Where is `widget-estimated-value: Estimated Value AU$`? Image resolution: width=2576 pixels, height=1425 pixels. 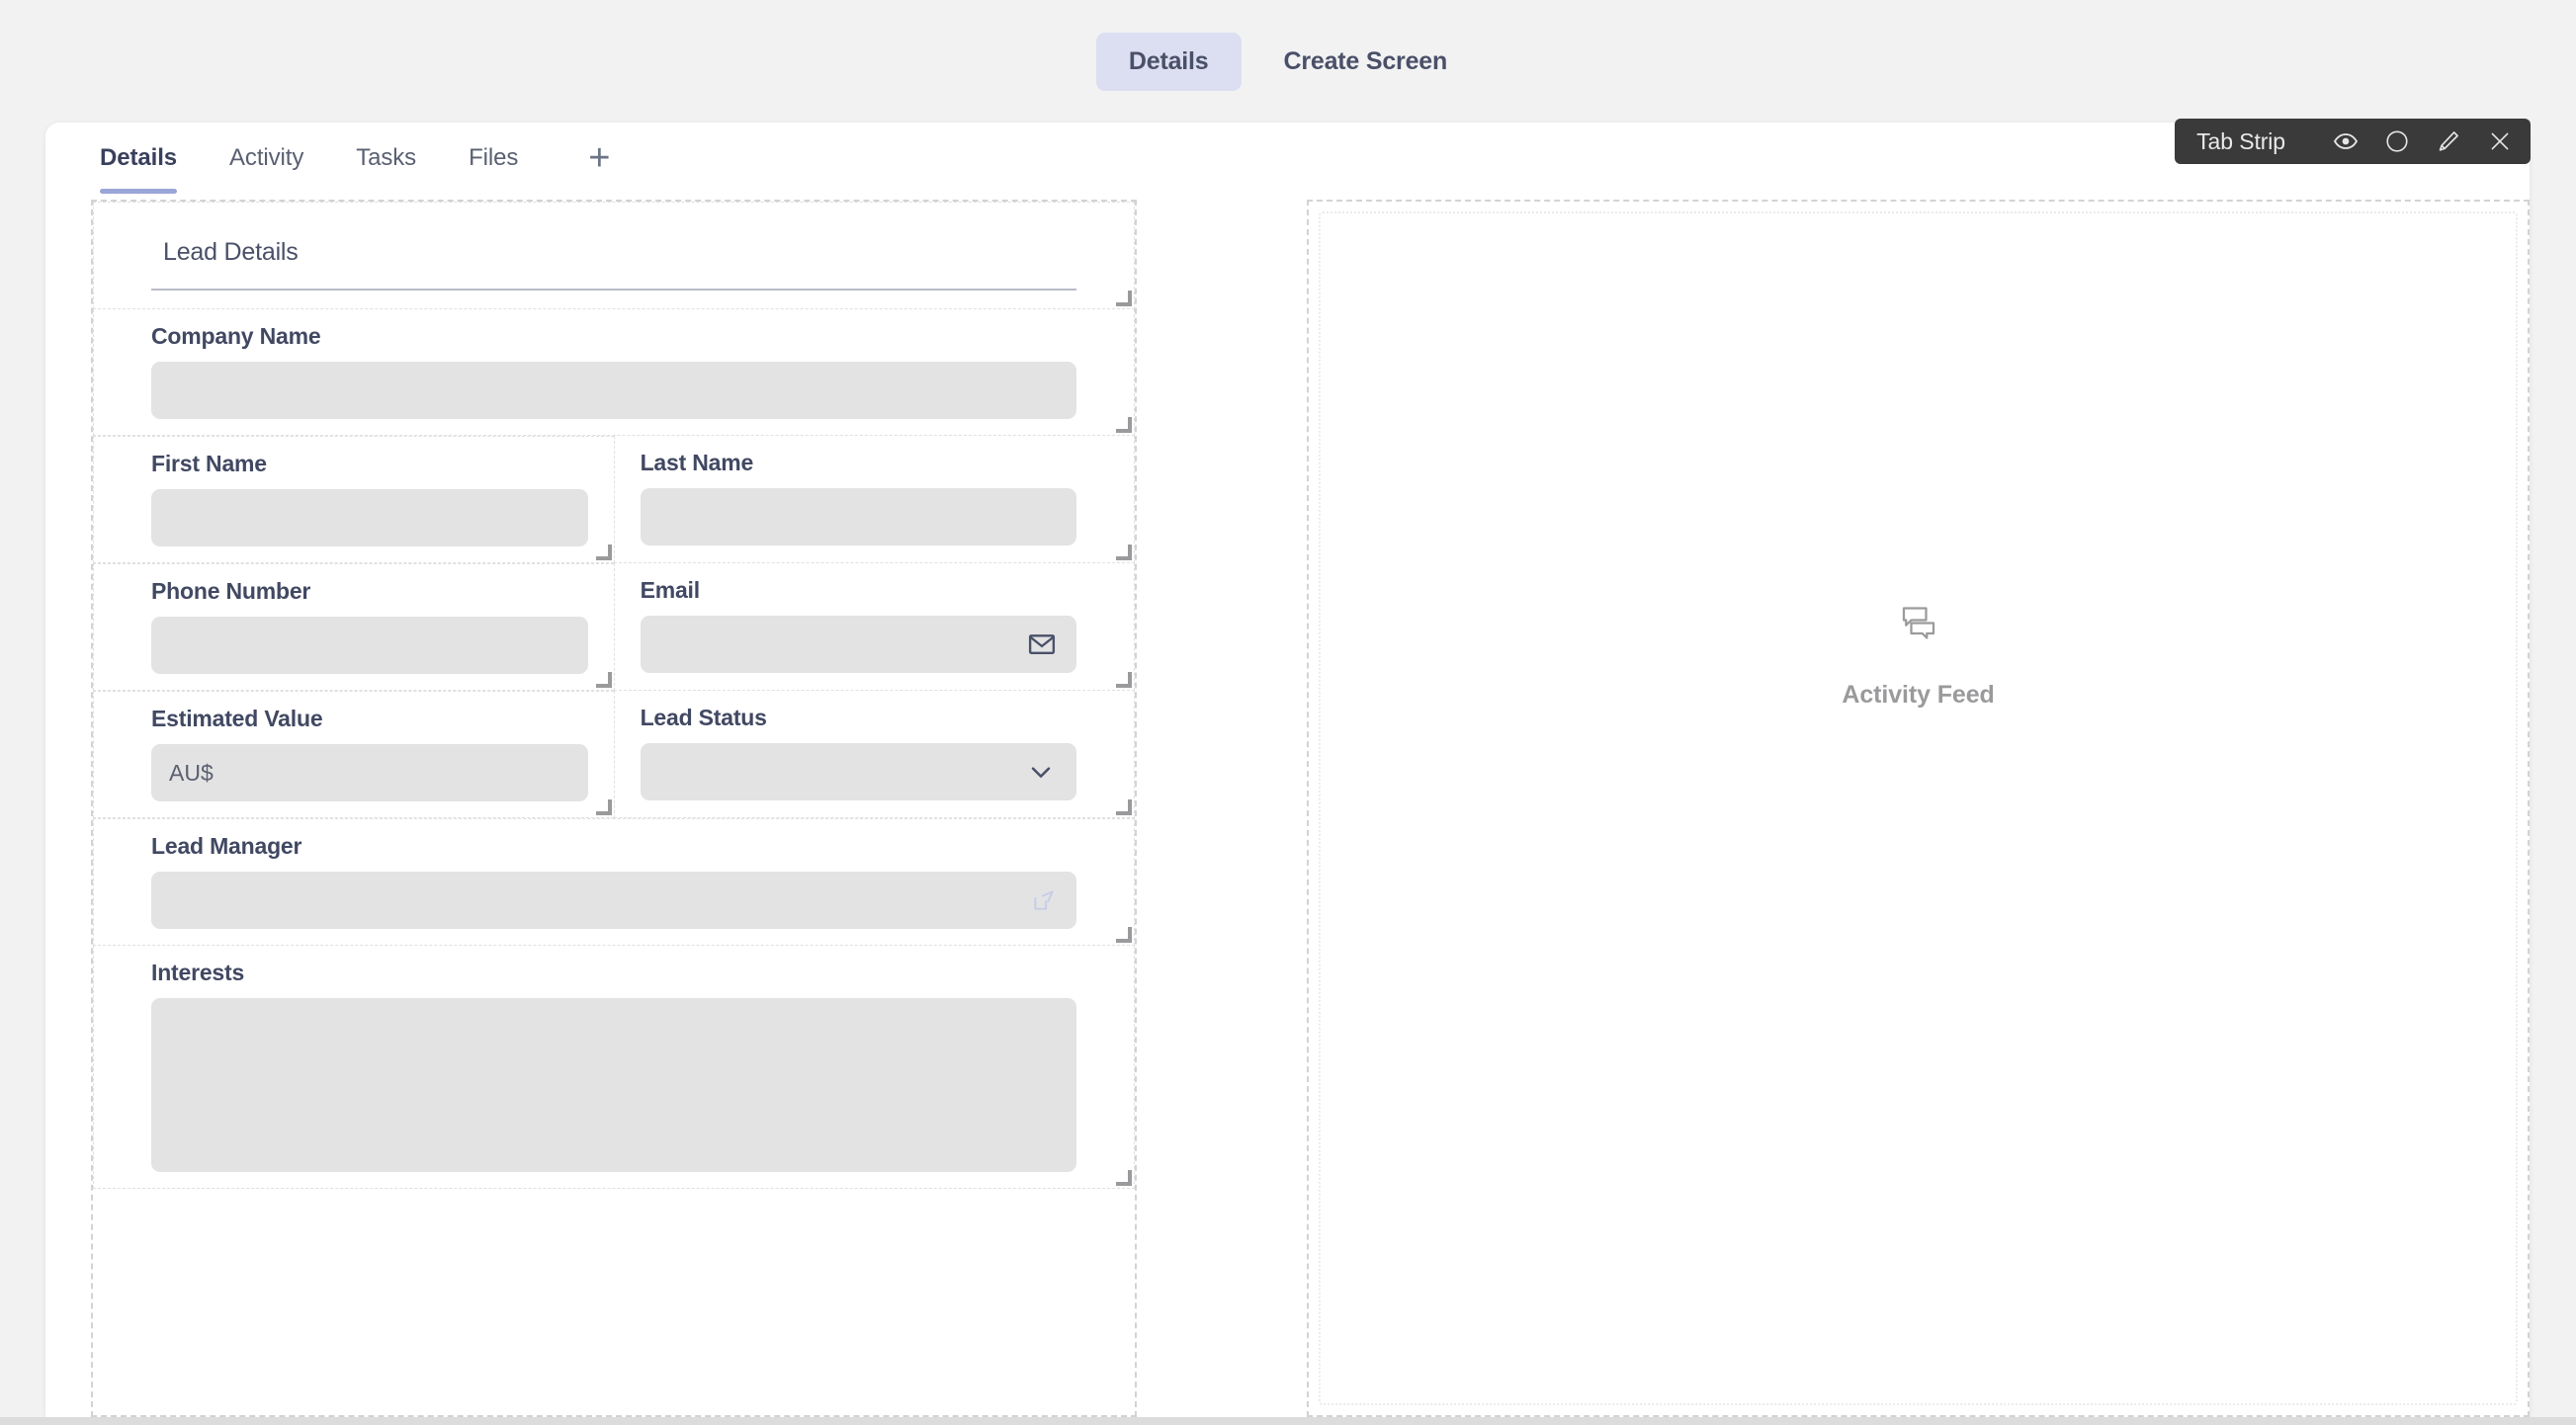
widget-estimated-value: Estimated Value AU$ is located at coordinates (353, 754).